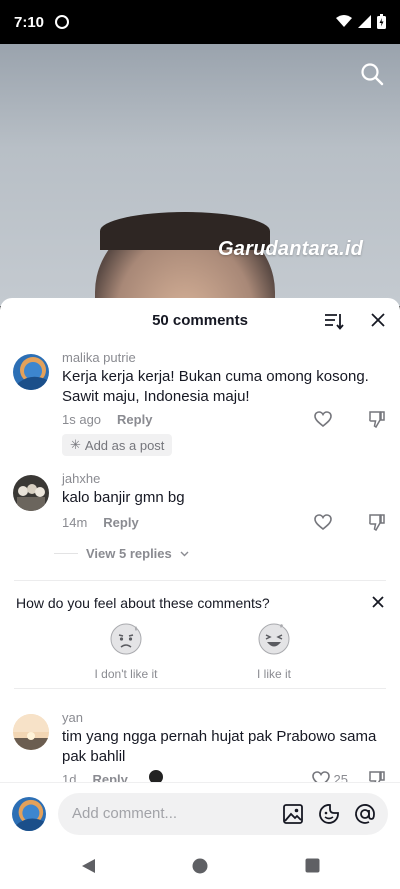 The height and width of the screenshot is (889, 400). I want to click on video-watermark: Garudantara.id, so click(291, 249).